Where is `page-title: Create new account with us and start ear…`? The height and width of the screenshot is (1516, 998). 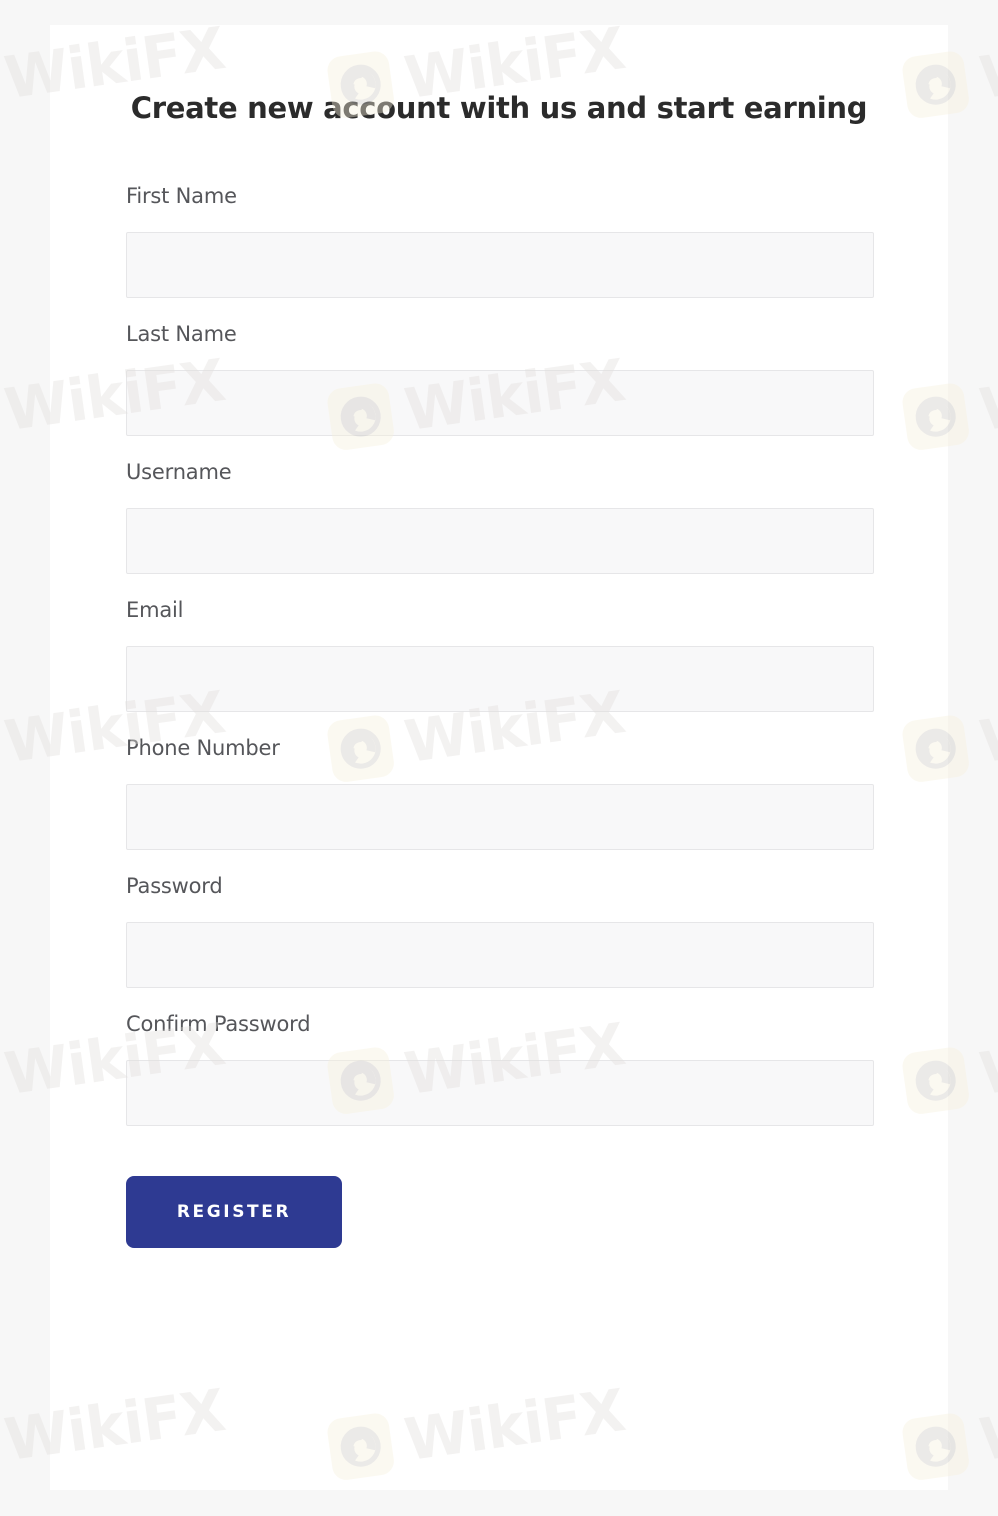
page-title: Create new account with us and start ear… is located at coordinates (499, 108).